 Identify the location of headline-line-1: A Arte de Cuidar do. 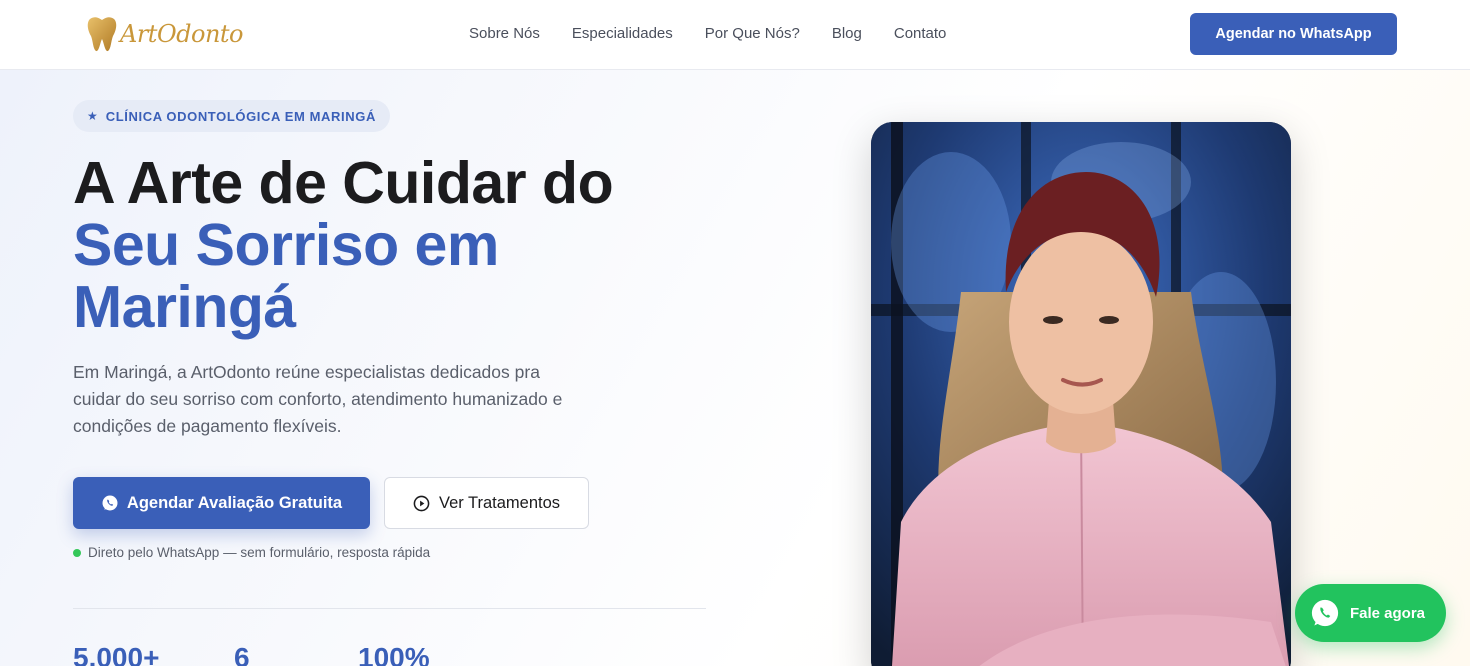
(343, 183).